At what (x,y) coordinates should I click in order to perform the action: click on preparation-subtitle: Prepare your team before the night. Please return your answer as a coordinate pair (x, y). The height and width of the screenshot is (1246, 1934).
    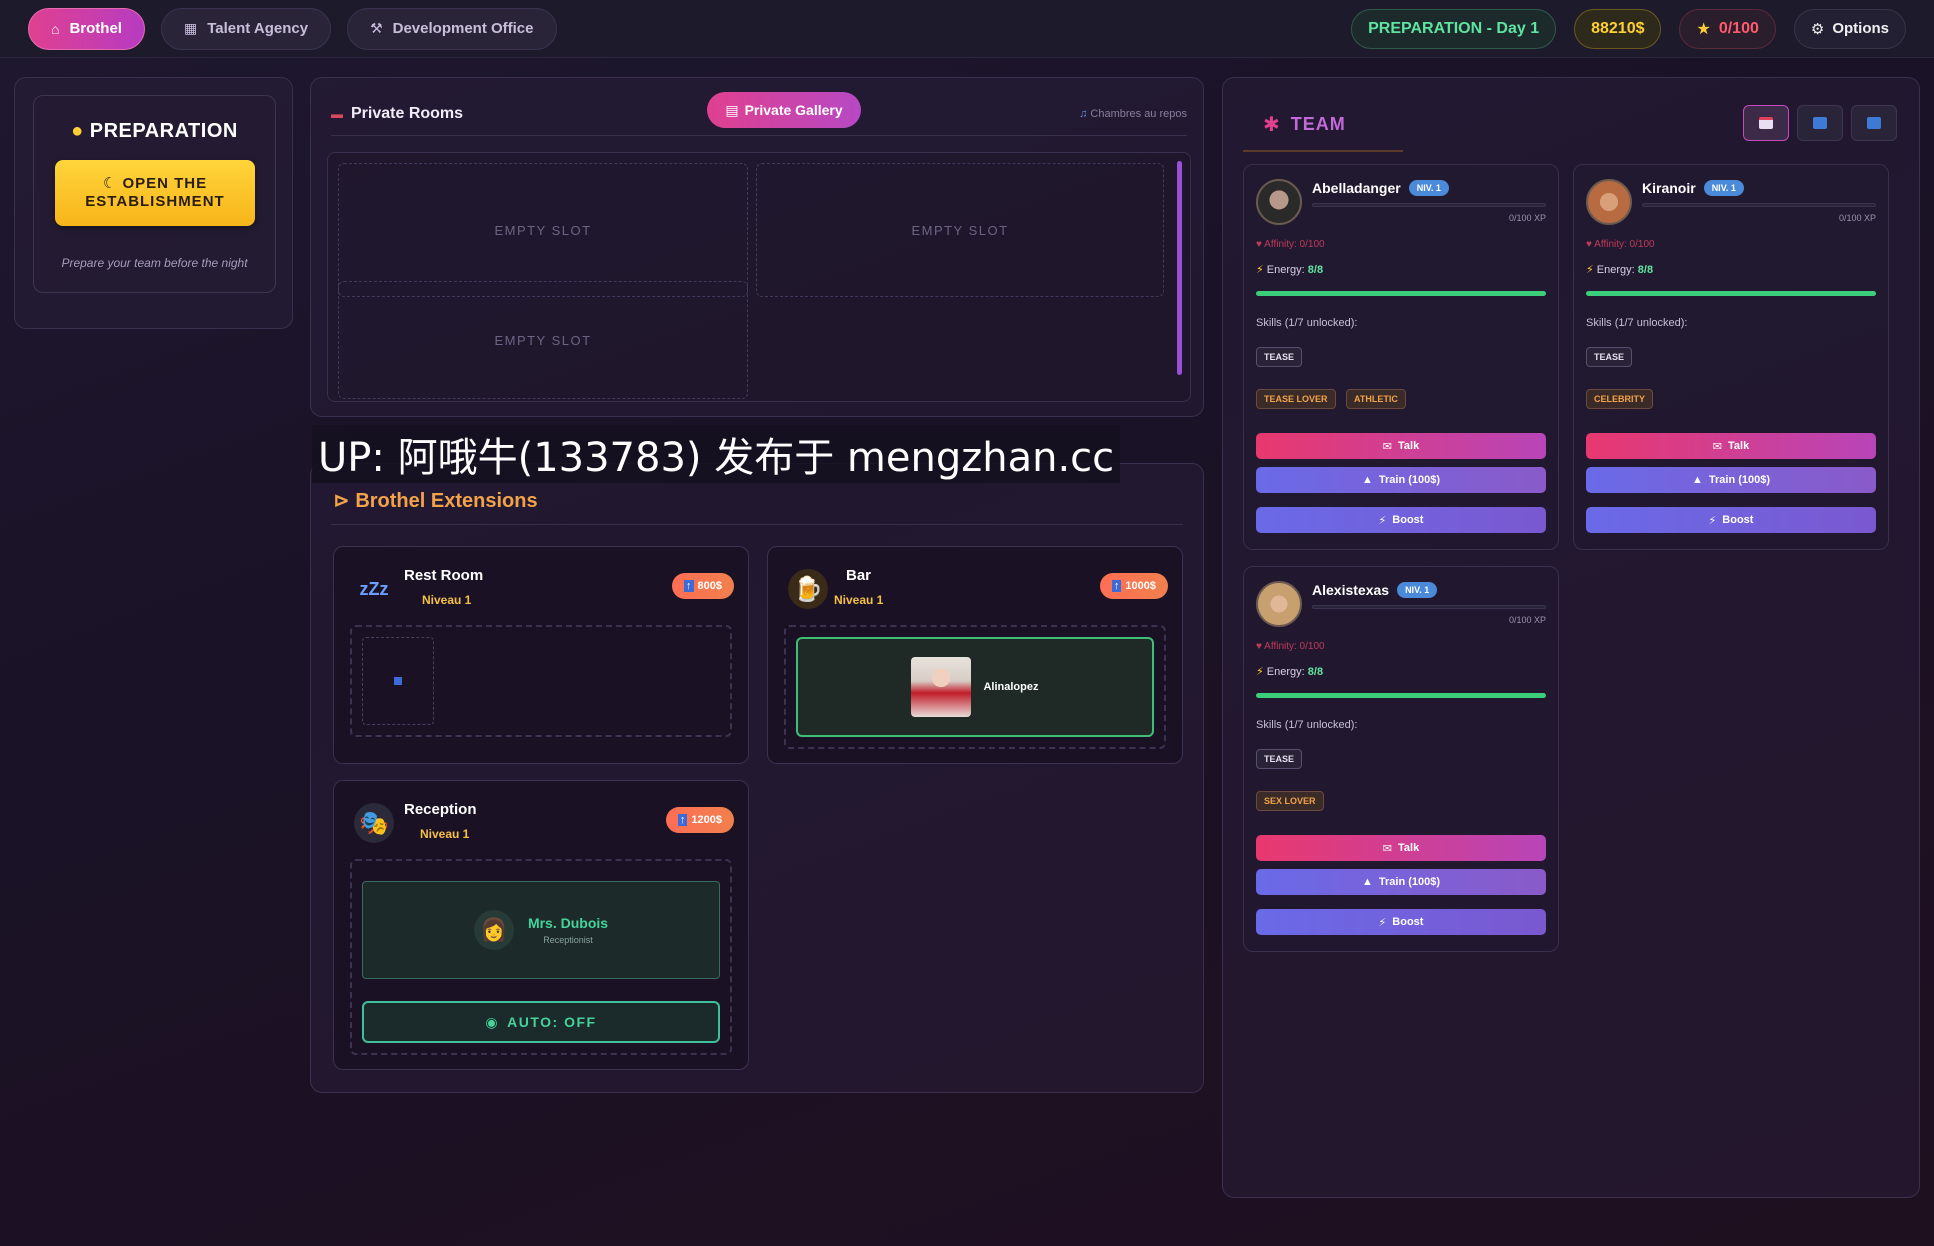
    Looking at the image, I should click on (154, 263).